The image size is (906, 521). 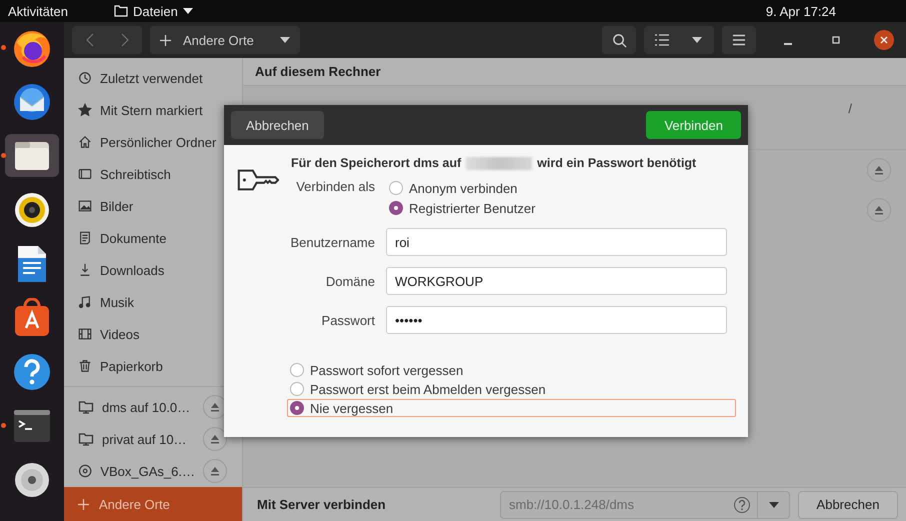 I want to click on close-icon, so click(x=884, y=40).